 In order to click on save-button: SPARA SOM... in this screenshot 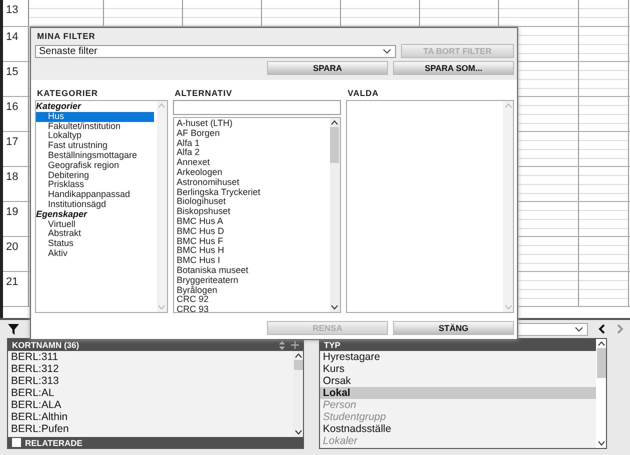, I will do `click(453, 68)`.